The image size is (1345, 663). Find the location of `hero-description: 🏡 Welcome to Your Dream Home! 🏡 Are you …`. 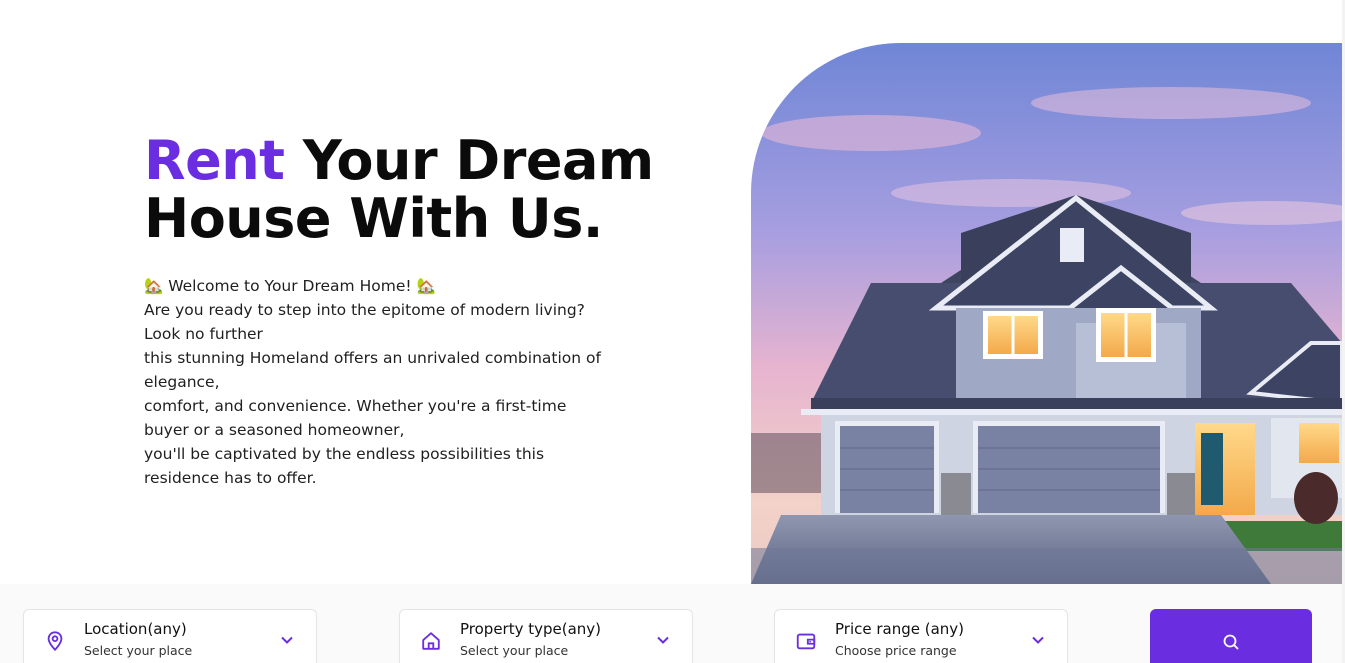

hero-description: 🏡 Welcome to Your Dream Home! 🏡 Are you … is located at coordinates (404, 382).